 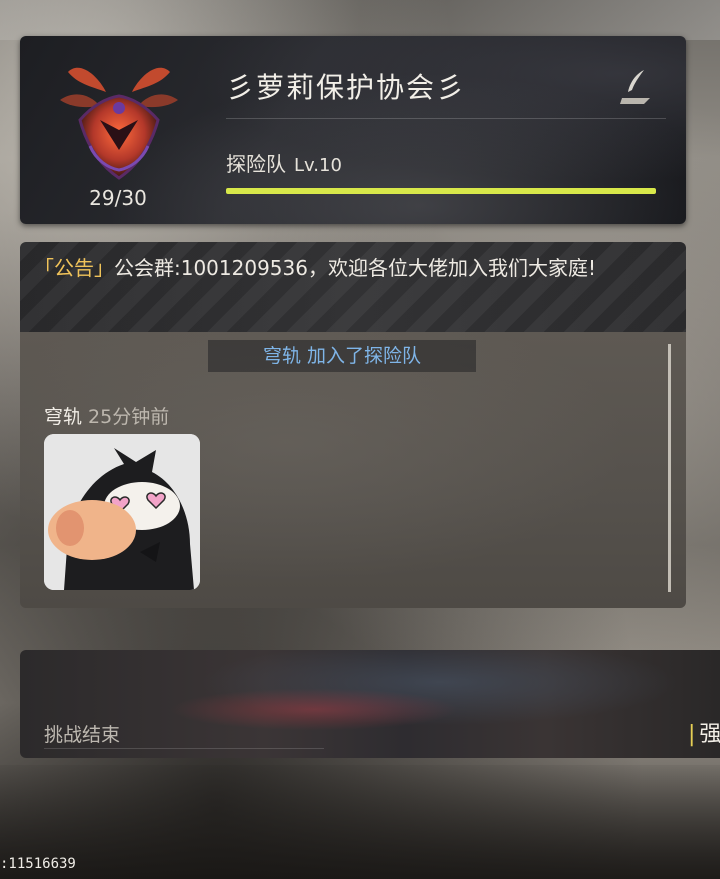 What do you see at coordinates (82, 735) in the screenshot?
I see `challenge-status: 挑战结束` at bounding box center [82, 735].